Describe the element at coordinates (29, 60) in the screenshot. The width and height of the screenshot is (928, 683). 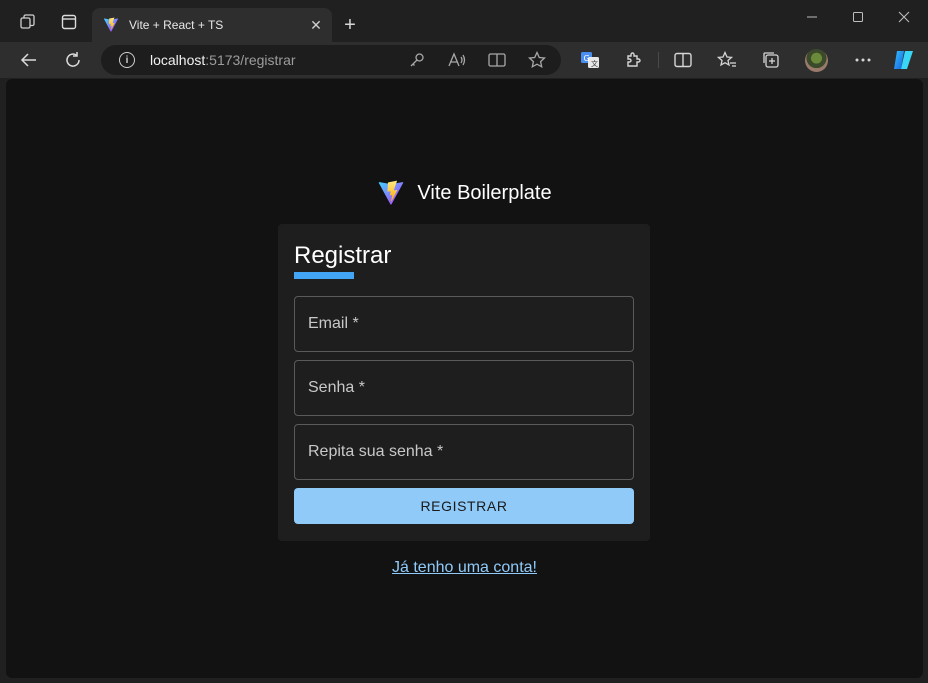
I see `back-arrow-icon` at that location.